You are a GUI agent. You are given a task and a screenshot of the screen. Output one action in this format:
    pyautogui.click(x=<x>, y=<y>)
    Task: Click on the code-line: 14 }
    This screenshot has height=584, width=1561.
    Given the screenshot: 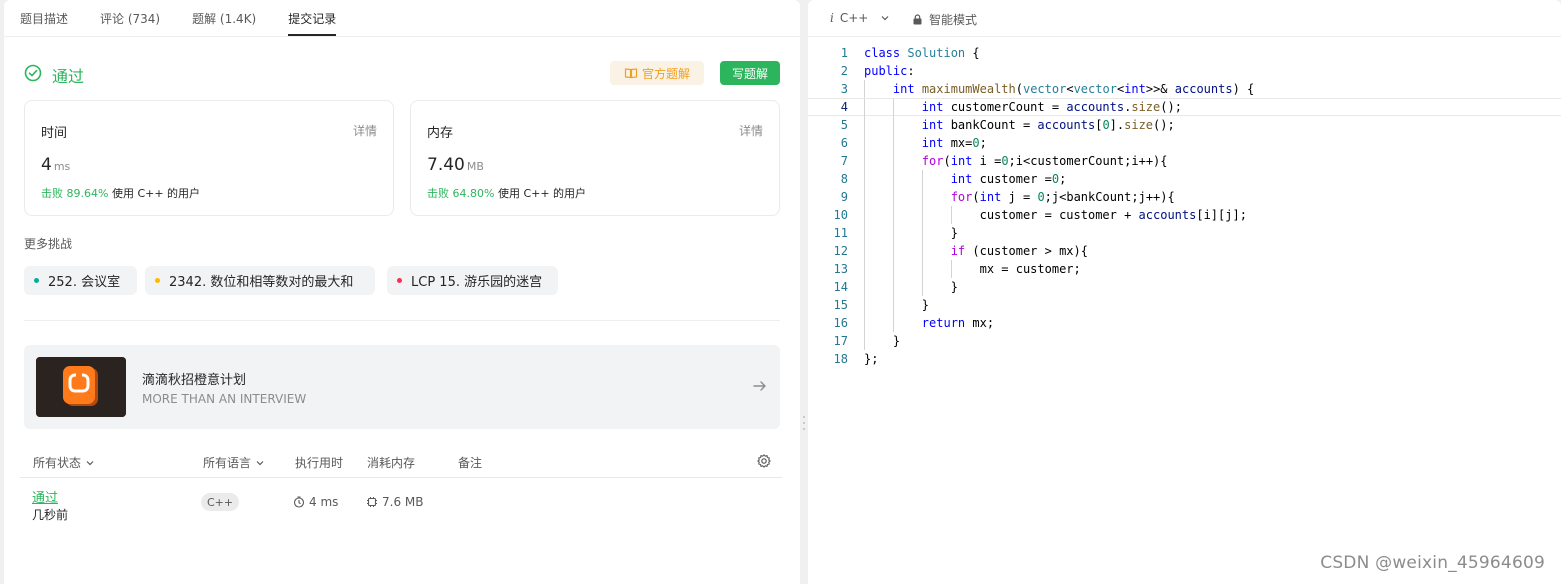 What is the action you would take?
    pyautogui.click(x=1184, y=287)
    